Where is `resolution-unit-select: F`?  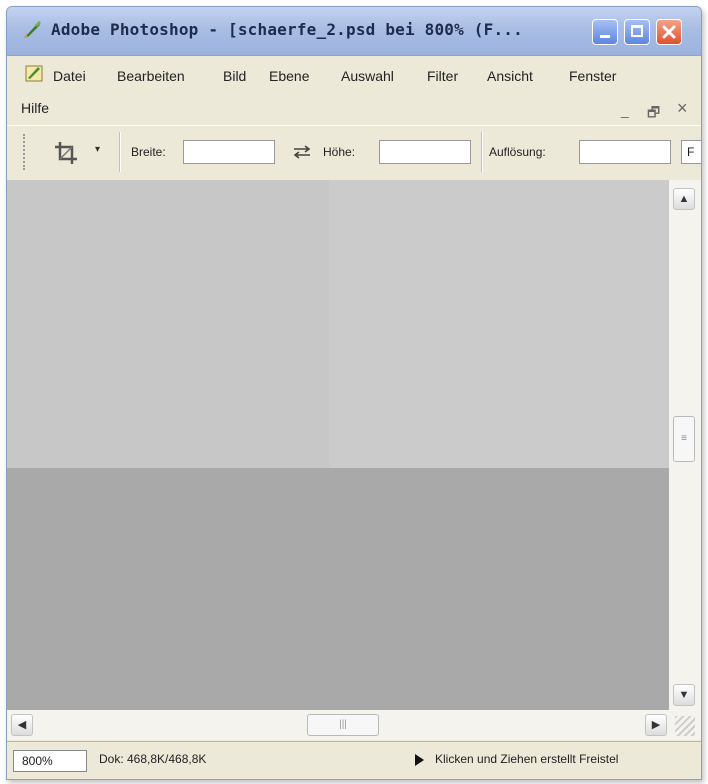 resolution-unit-select: F is located at coordinates (691, 152).